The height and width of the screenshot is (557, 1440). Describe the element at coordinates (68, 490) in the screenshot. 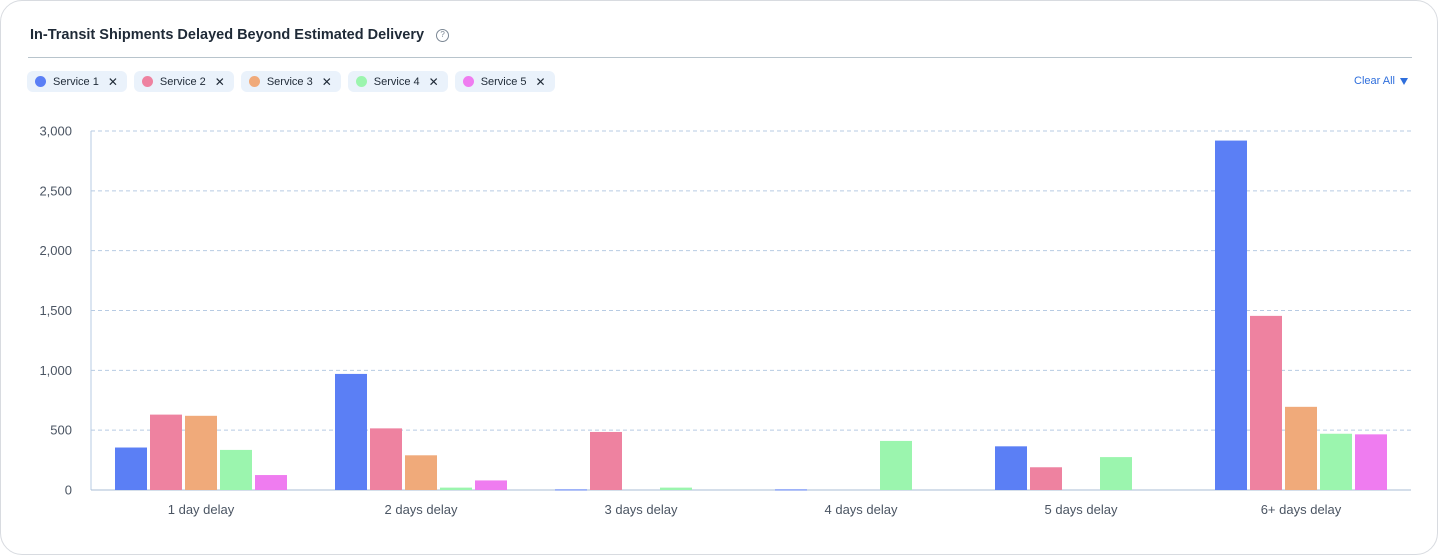

I see `y-tick-label: 0` at that location.